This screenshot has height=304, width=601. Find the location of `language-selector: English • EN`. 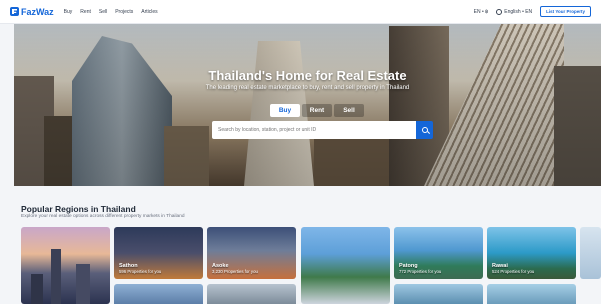

language-selector: English • EN is located at coordinates (514, 11).